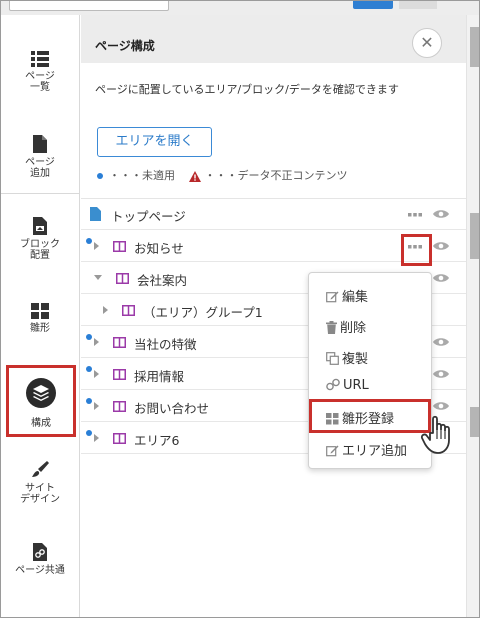 The height and width of the screenshot is (618, 480). What do you see at coordinates (247, 89) in the screenshot?
I see `panel-description: ページに配置しているエリア/ブロック/データを確認できます` at bounding box center [247, 89].